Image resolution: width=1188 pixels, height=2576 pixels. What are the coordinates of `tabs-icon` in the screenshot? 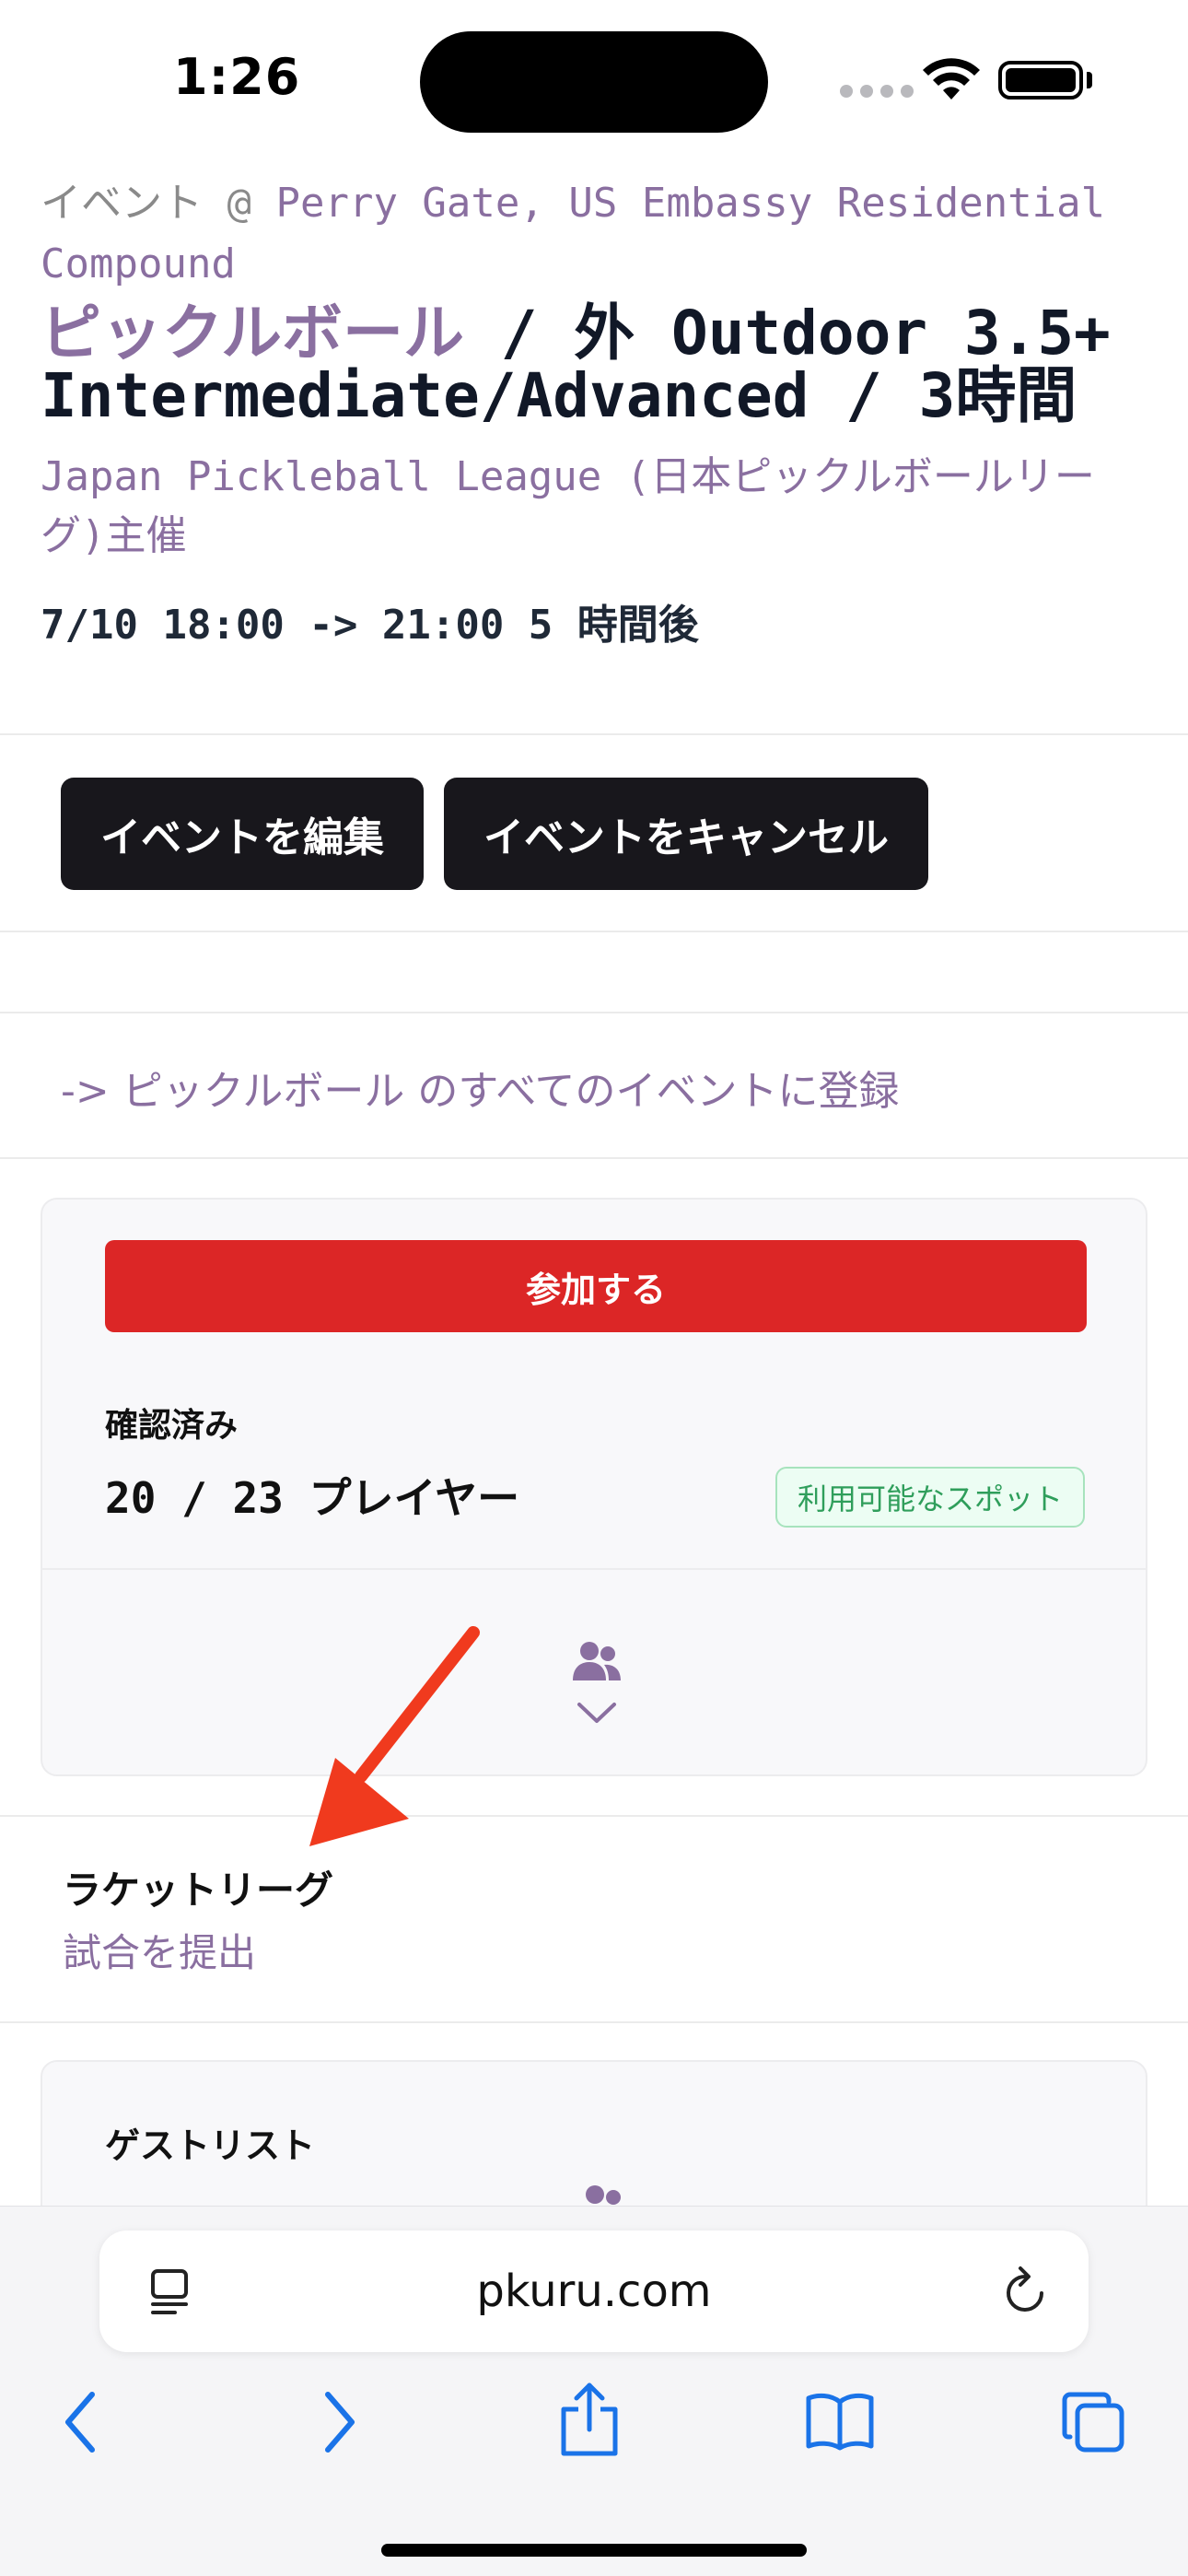 It's located at (1094, 2423).